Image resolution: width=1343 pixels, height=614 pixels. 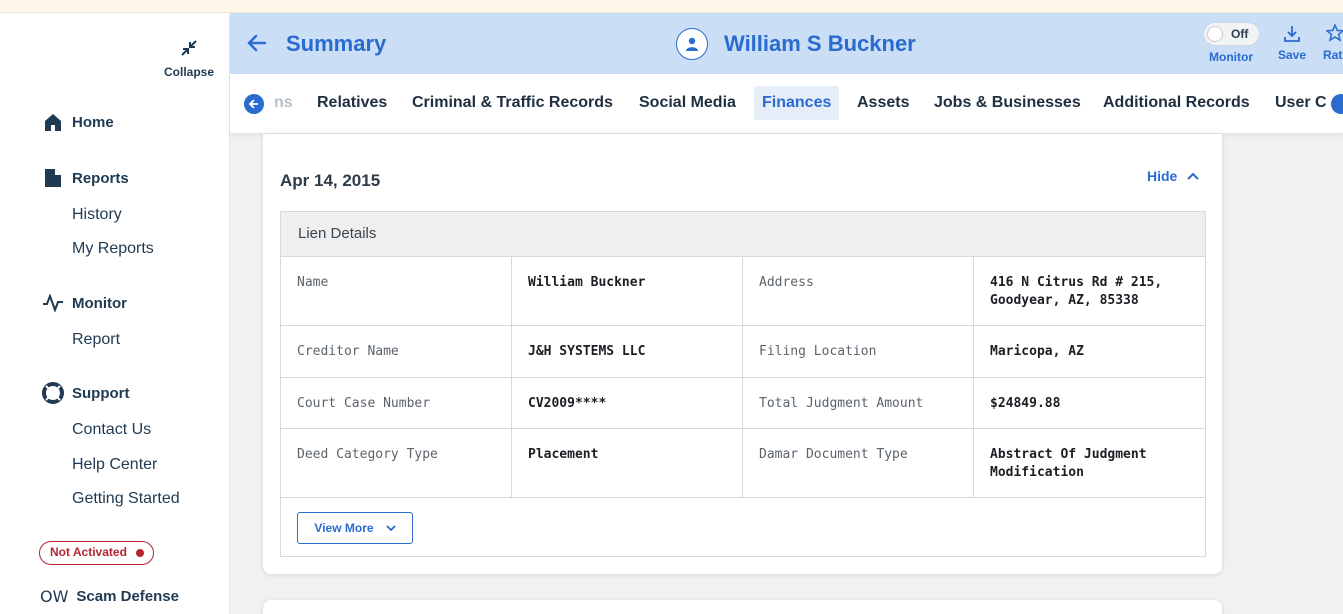 What do you see at coordinates (1037, 351) in the screenshot?
I see `field-value: Maricopa, AZ` at bounding box center [1037, 351].